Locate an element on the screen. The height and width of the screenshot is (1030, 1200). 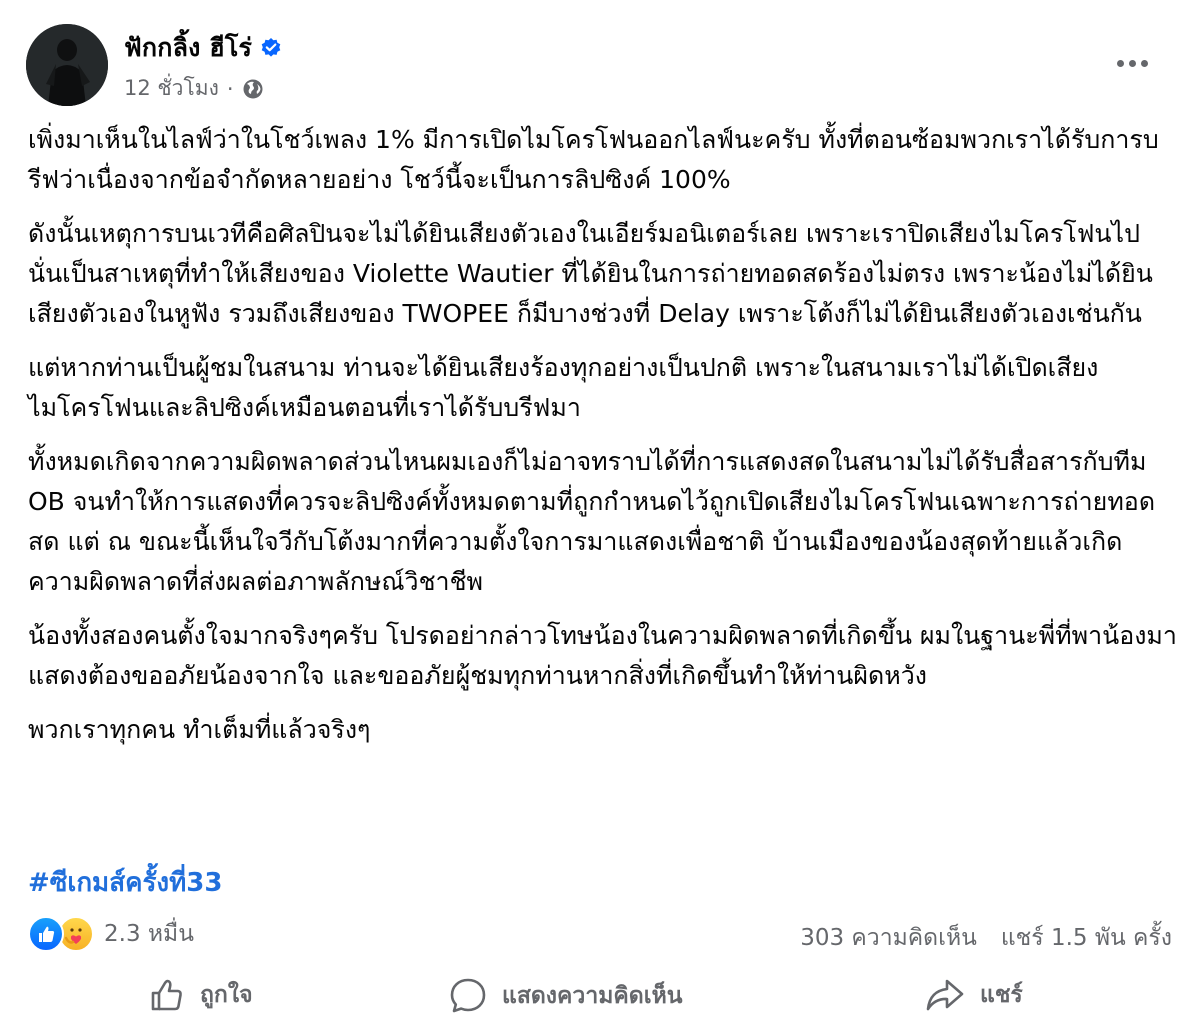
reaction-count: 2.3 หมื่น is located at coordinates (149, 934).